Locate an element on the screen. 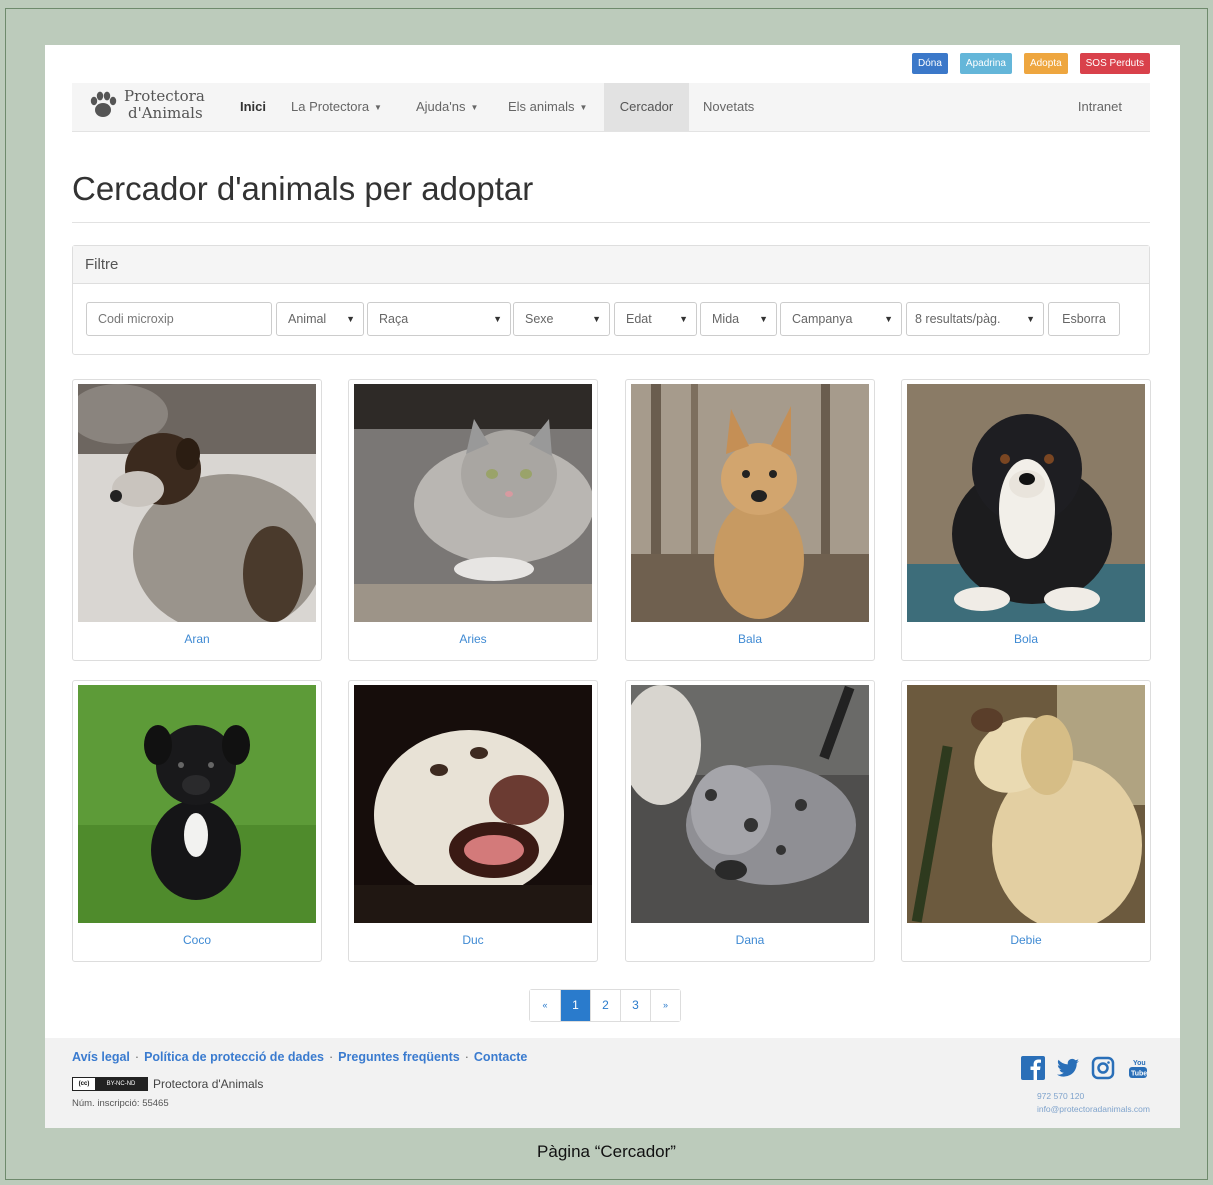  license-info: (cc) BY-NC-ND Protectora d'Animals is located at coordinates (167, 1084).